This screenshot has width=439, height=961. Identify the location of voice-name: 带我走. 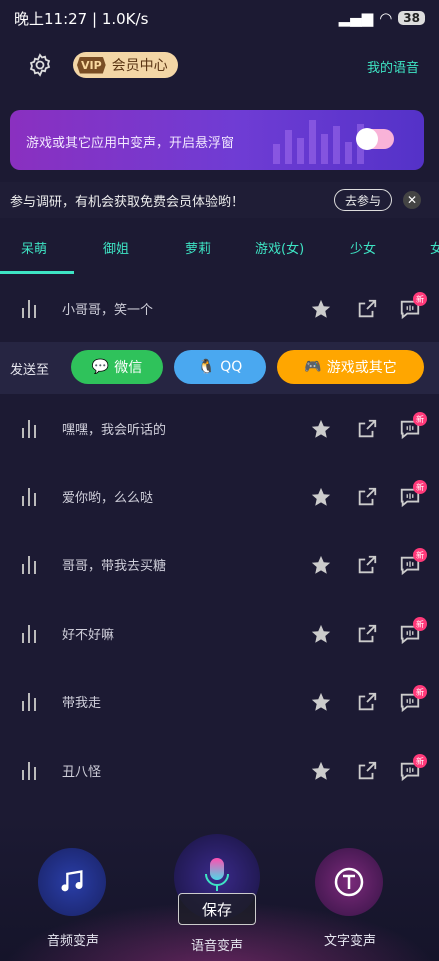
(82, 703).